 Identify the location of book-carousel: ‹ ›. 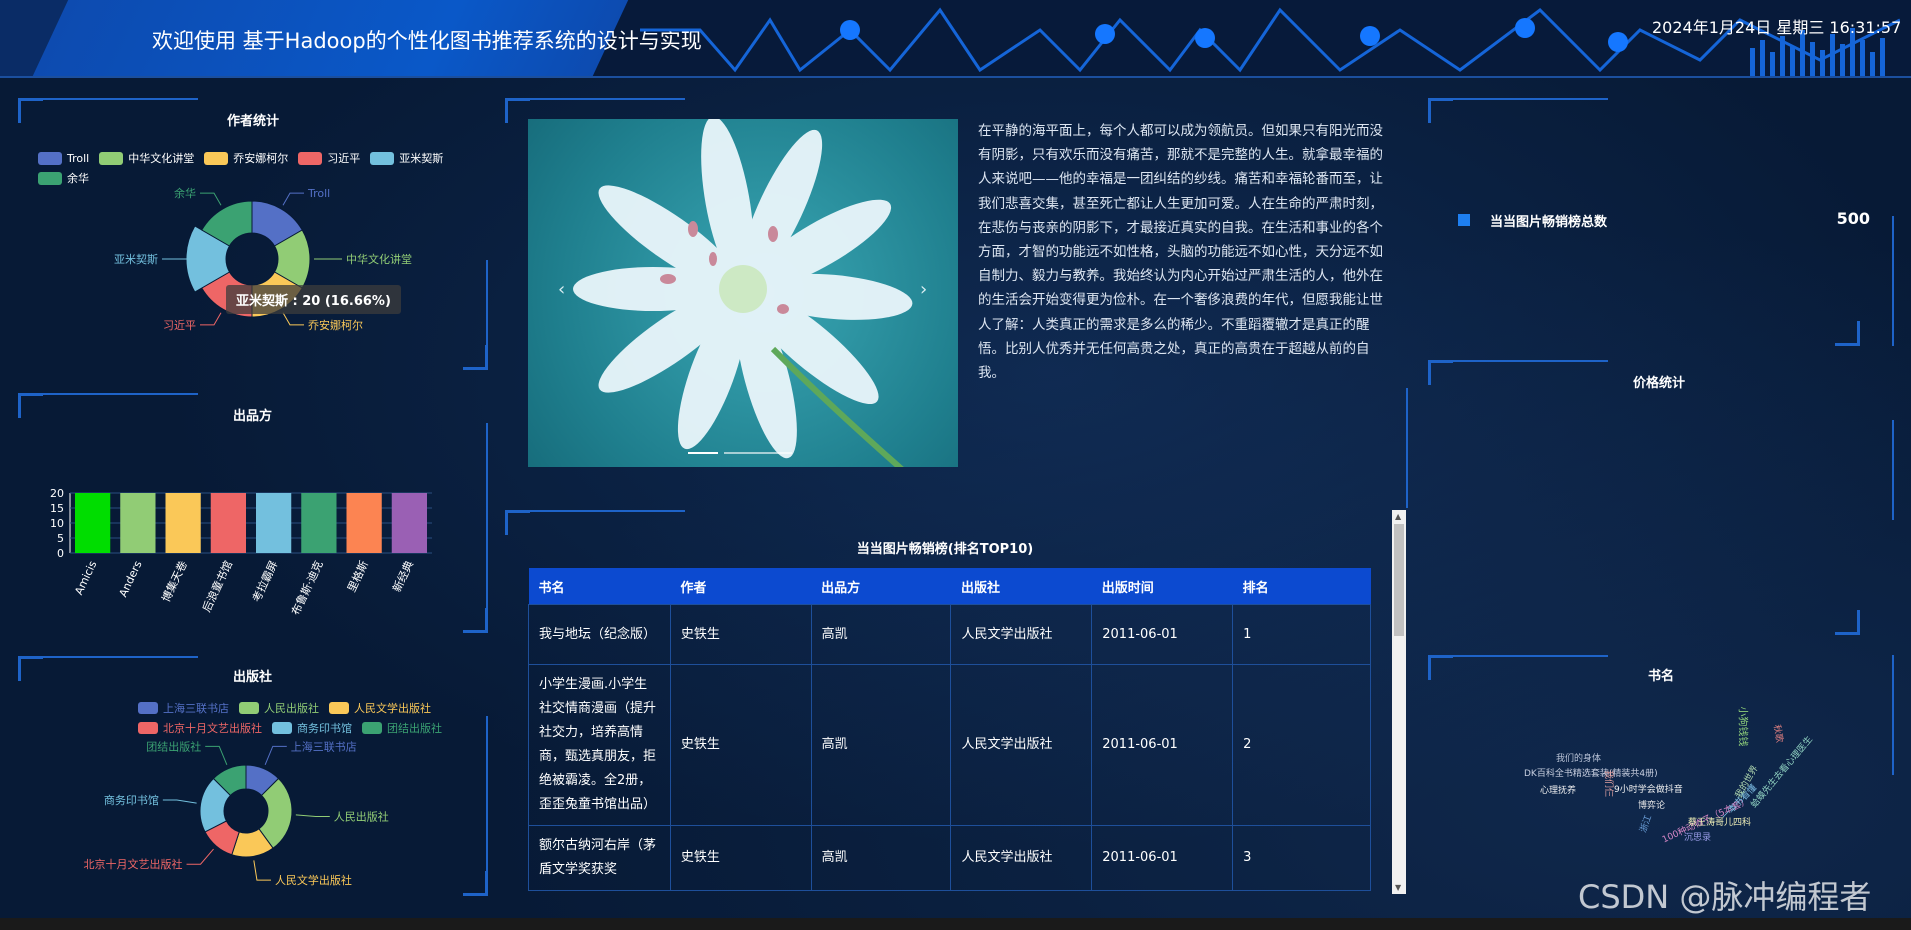
(743, 293).